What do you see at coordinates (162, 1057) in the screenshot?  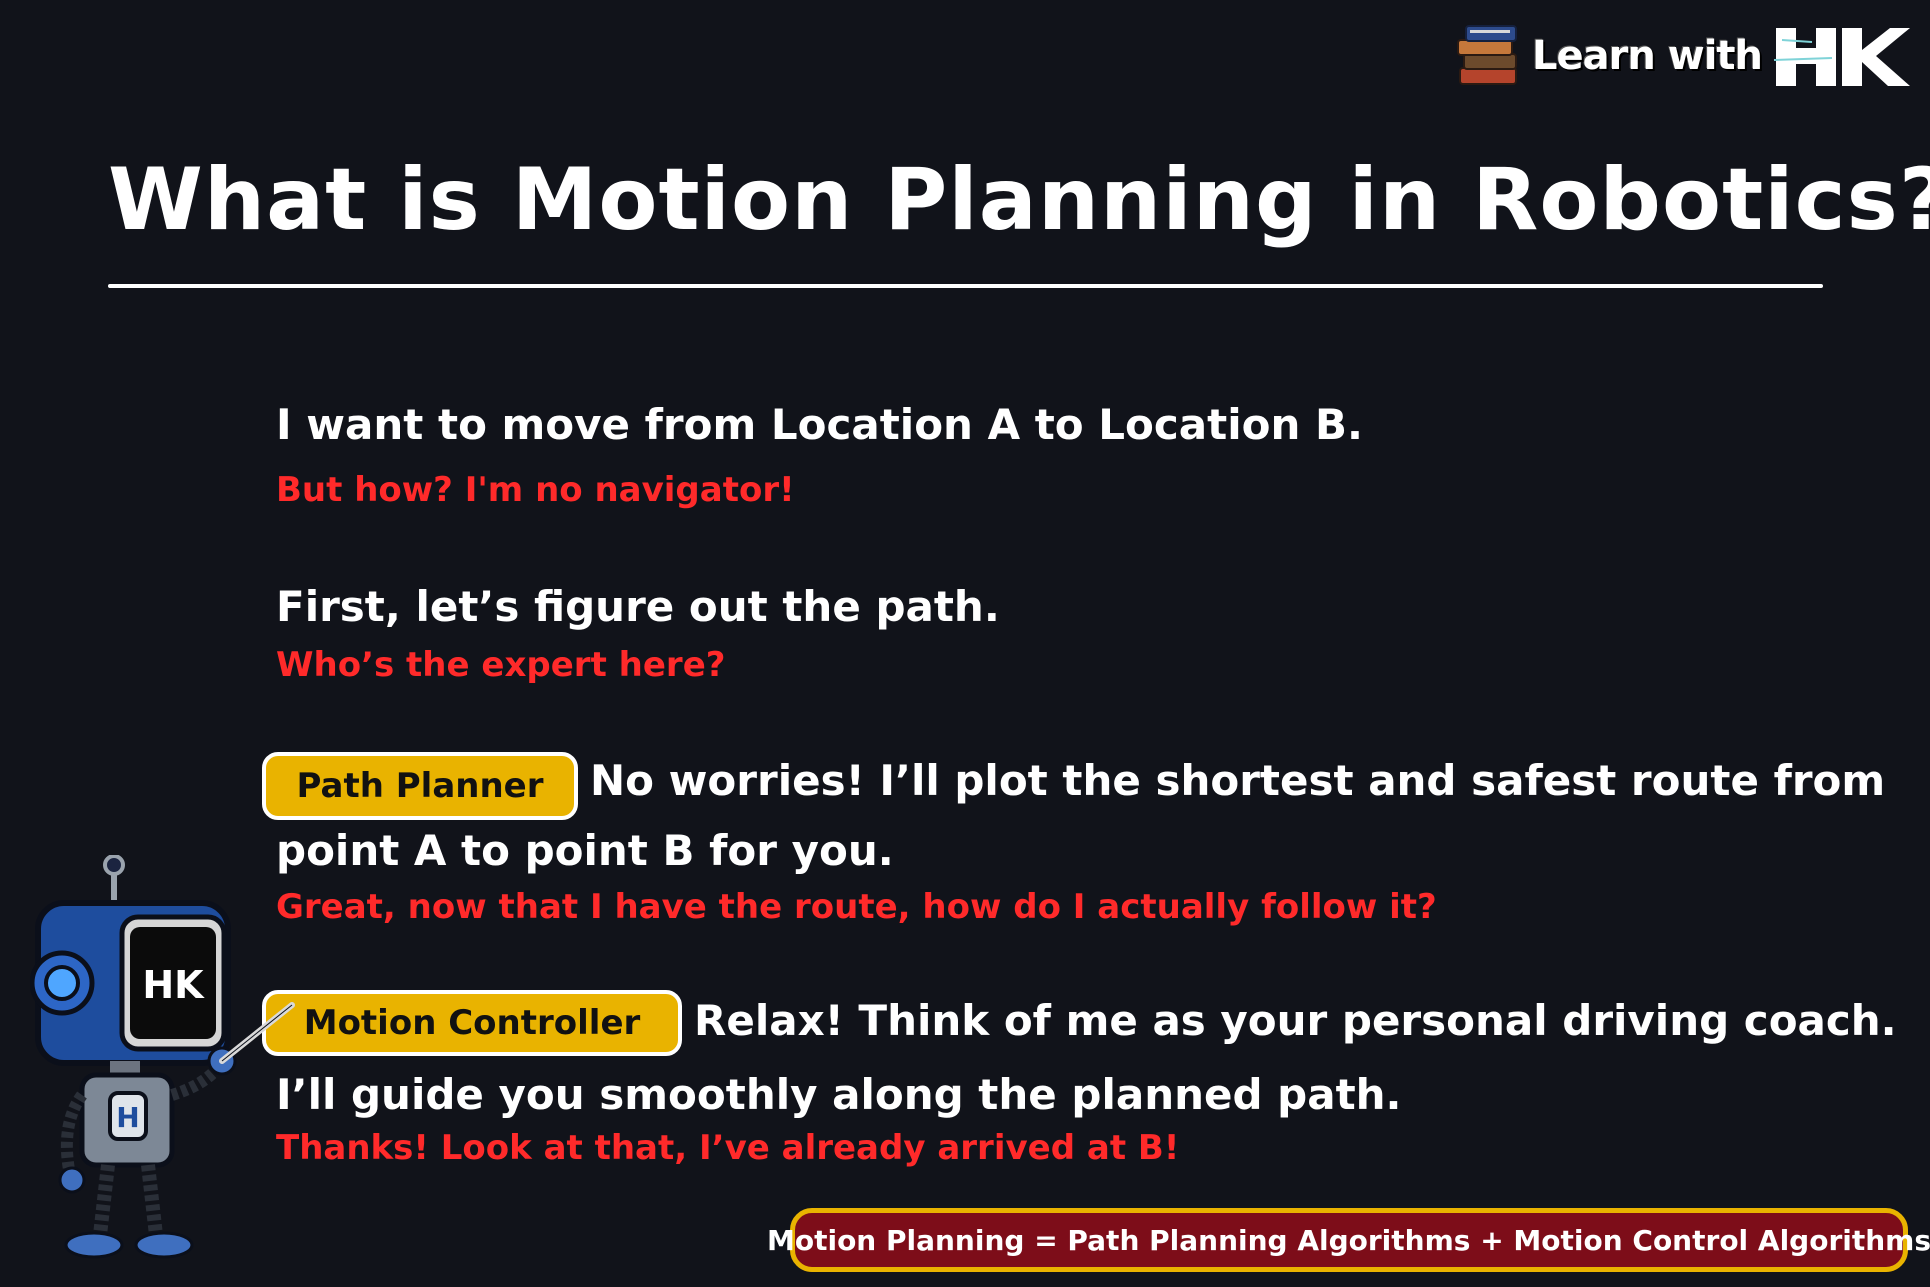 I see `robot-mascot-icon: HK H` at bounding box center [162, 1057].